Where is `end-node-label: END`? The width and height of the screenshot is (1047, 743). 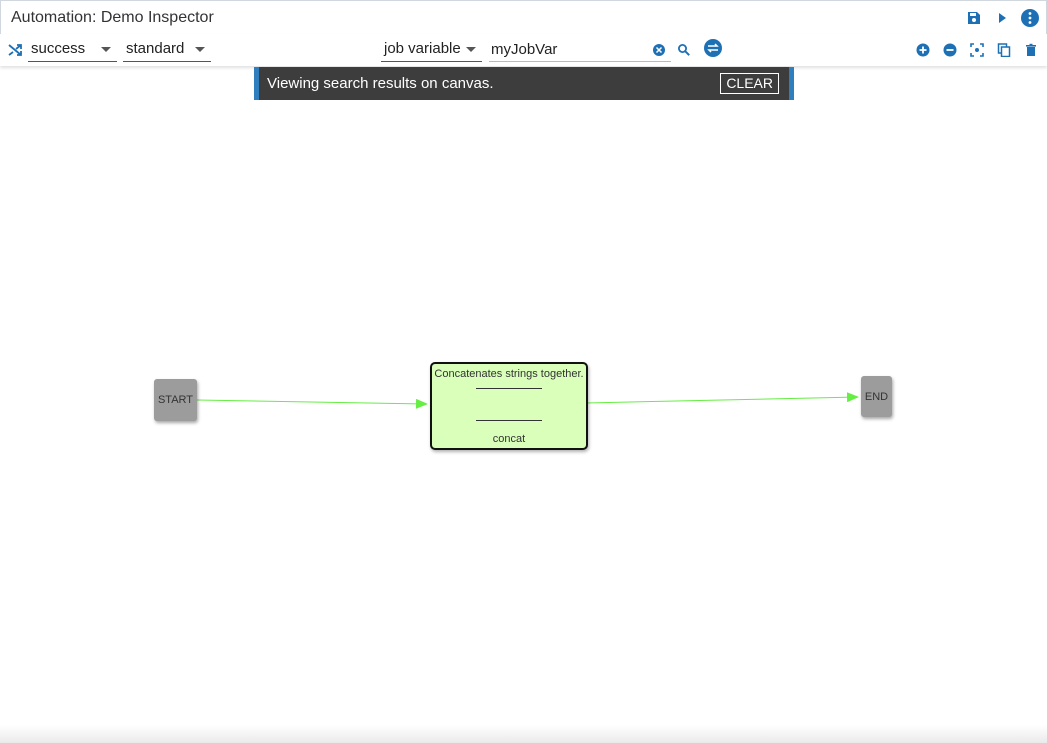
end-node-label: END is located at coordinates (876, 396).